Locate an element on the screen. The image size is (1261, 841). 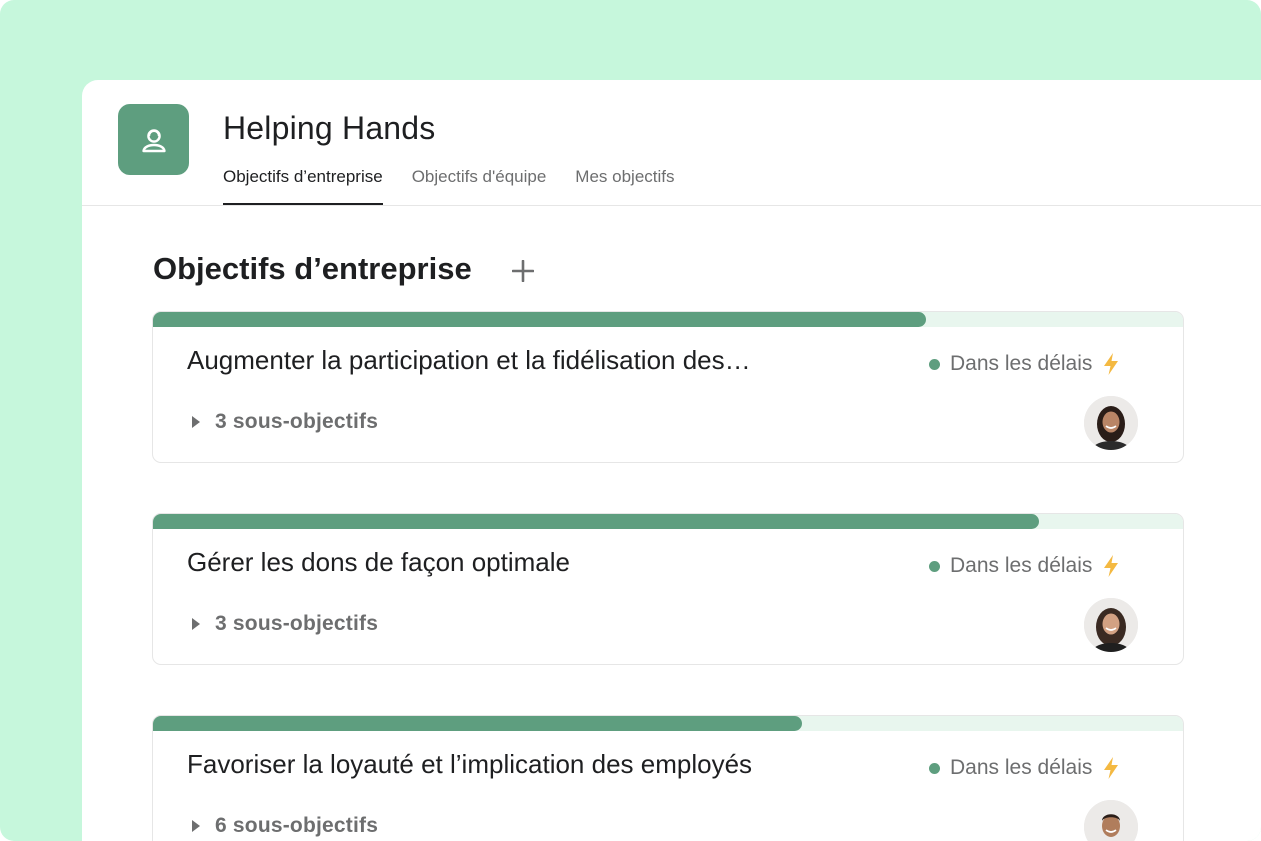
subgoals-toggle: 6 sous-objectifs is located at coordinates (284, 826).